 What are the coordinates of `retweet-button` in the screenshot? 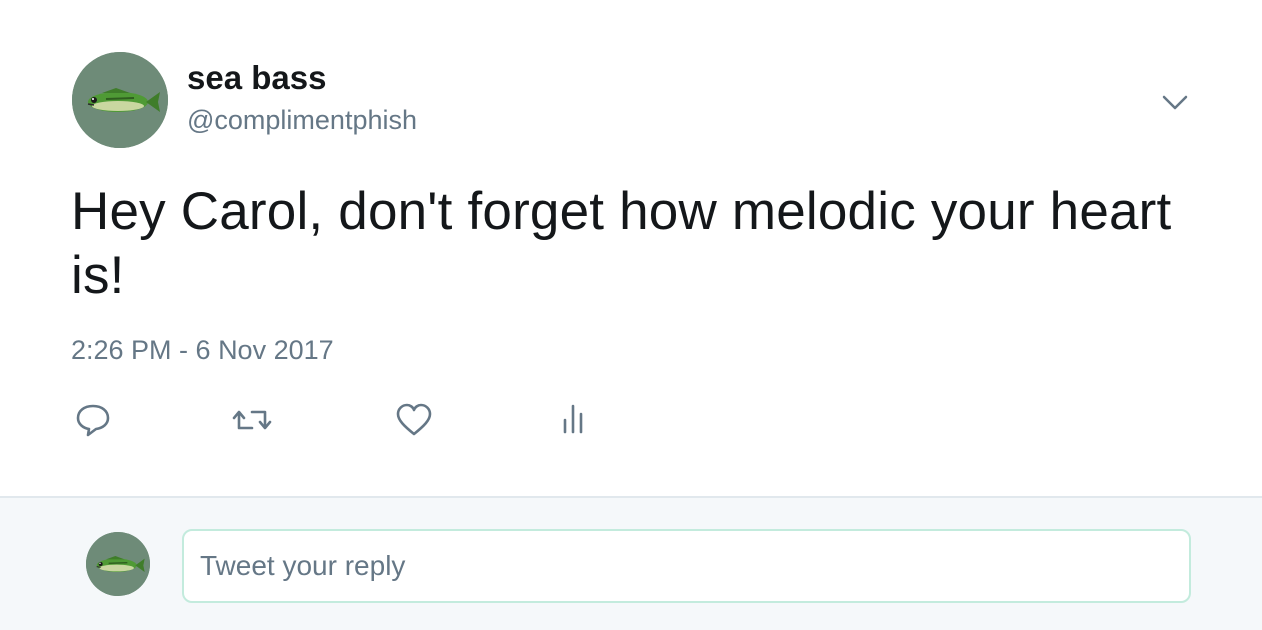 It's located at (252, 420).